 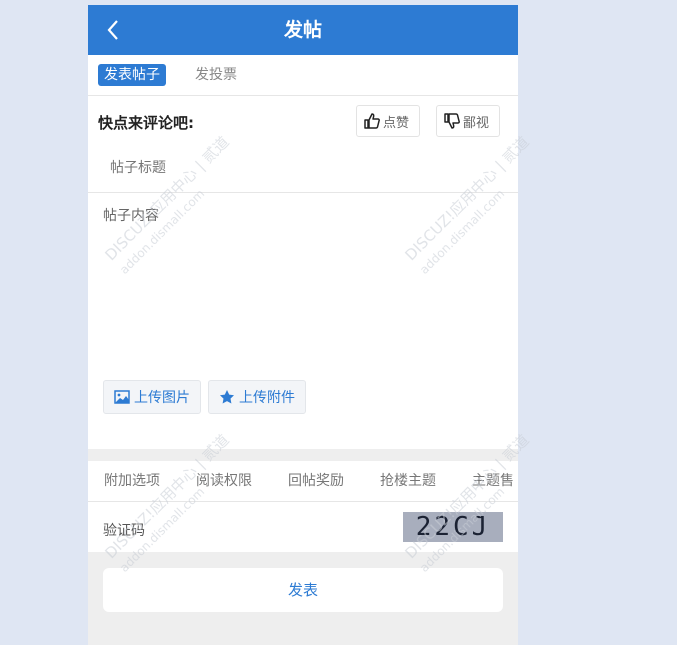 What do you see at coordinates (162, 398) in the screenshot?
I see `upload-image-label: 上传图片` at bounding box center [162, 398].